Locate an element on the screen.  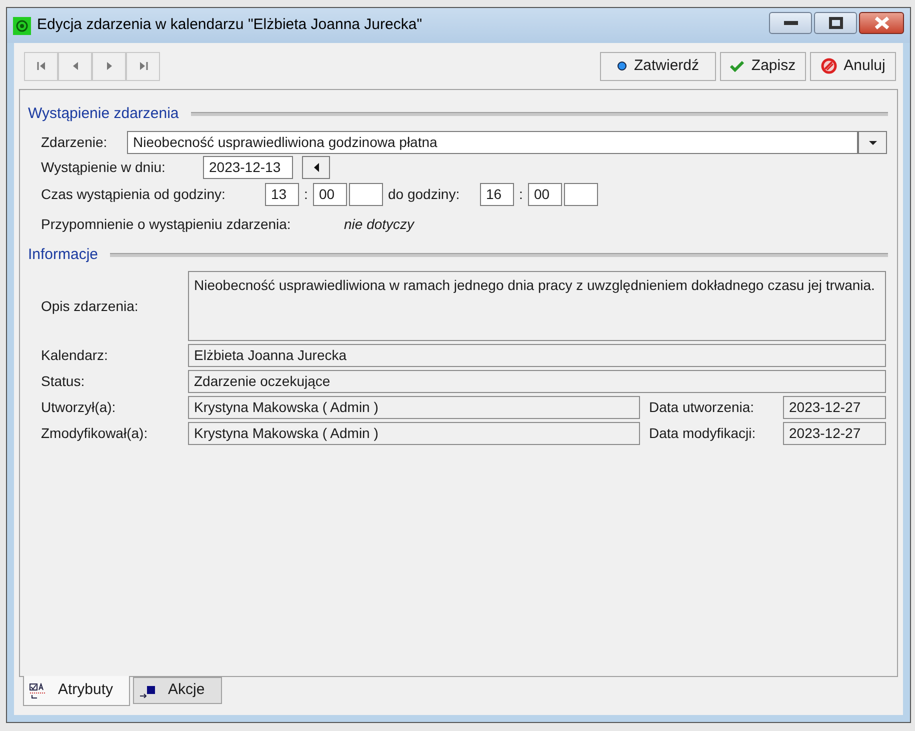
maximize-icon is located at coordinates (835, 23).